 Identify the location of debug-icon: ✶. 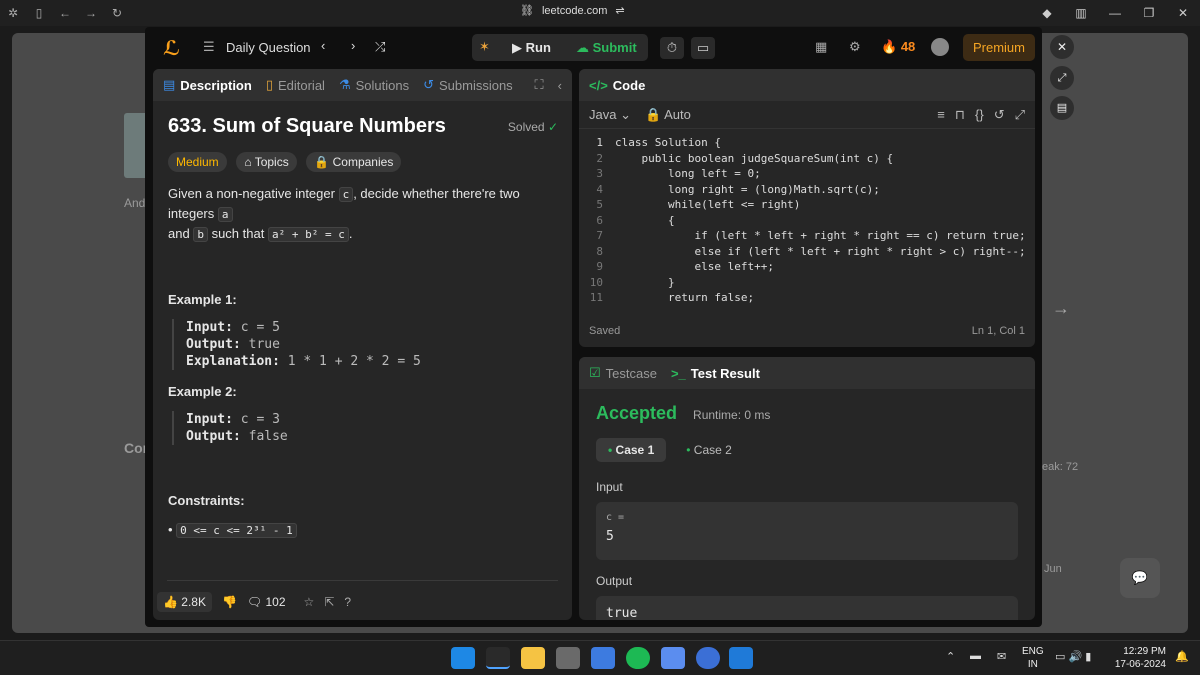
(484, 47).